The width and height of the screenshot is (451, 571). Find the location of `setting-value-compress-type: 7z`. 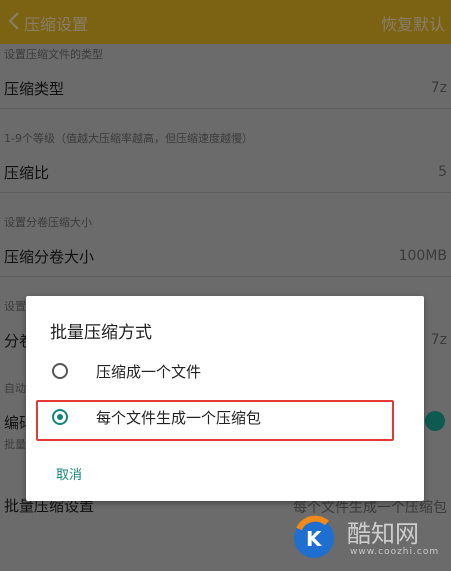

setting-value-compress-type: 7z is located at coordinates (438, 88).